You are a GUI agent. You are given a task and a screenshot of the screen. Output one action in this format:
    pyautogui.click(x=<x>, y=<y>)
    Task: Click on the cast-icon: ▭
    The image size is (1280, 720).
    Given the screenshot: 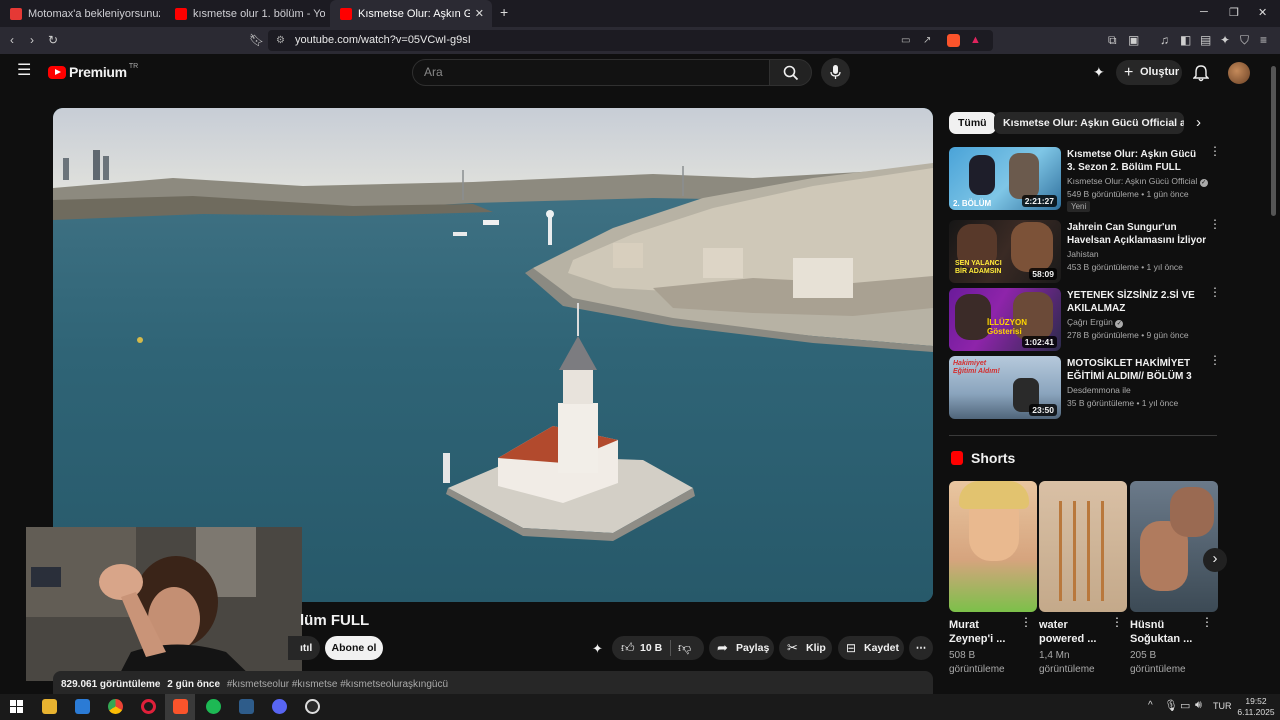 What is the action you would take?
    pyautogui.click(x=905, y=40)
    